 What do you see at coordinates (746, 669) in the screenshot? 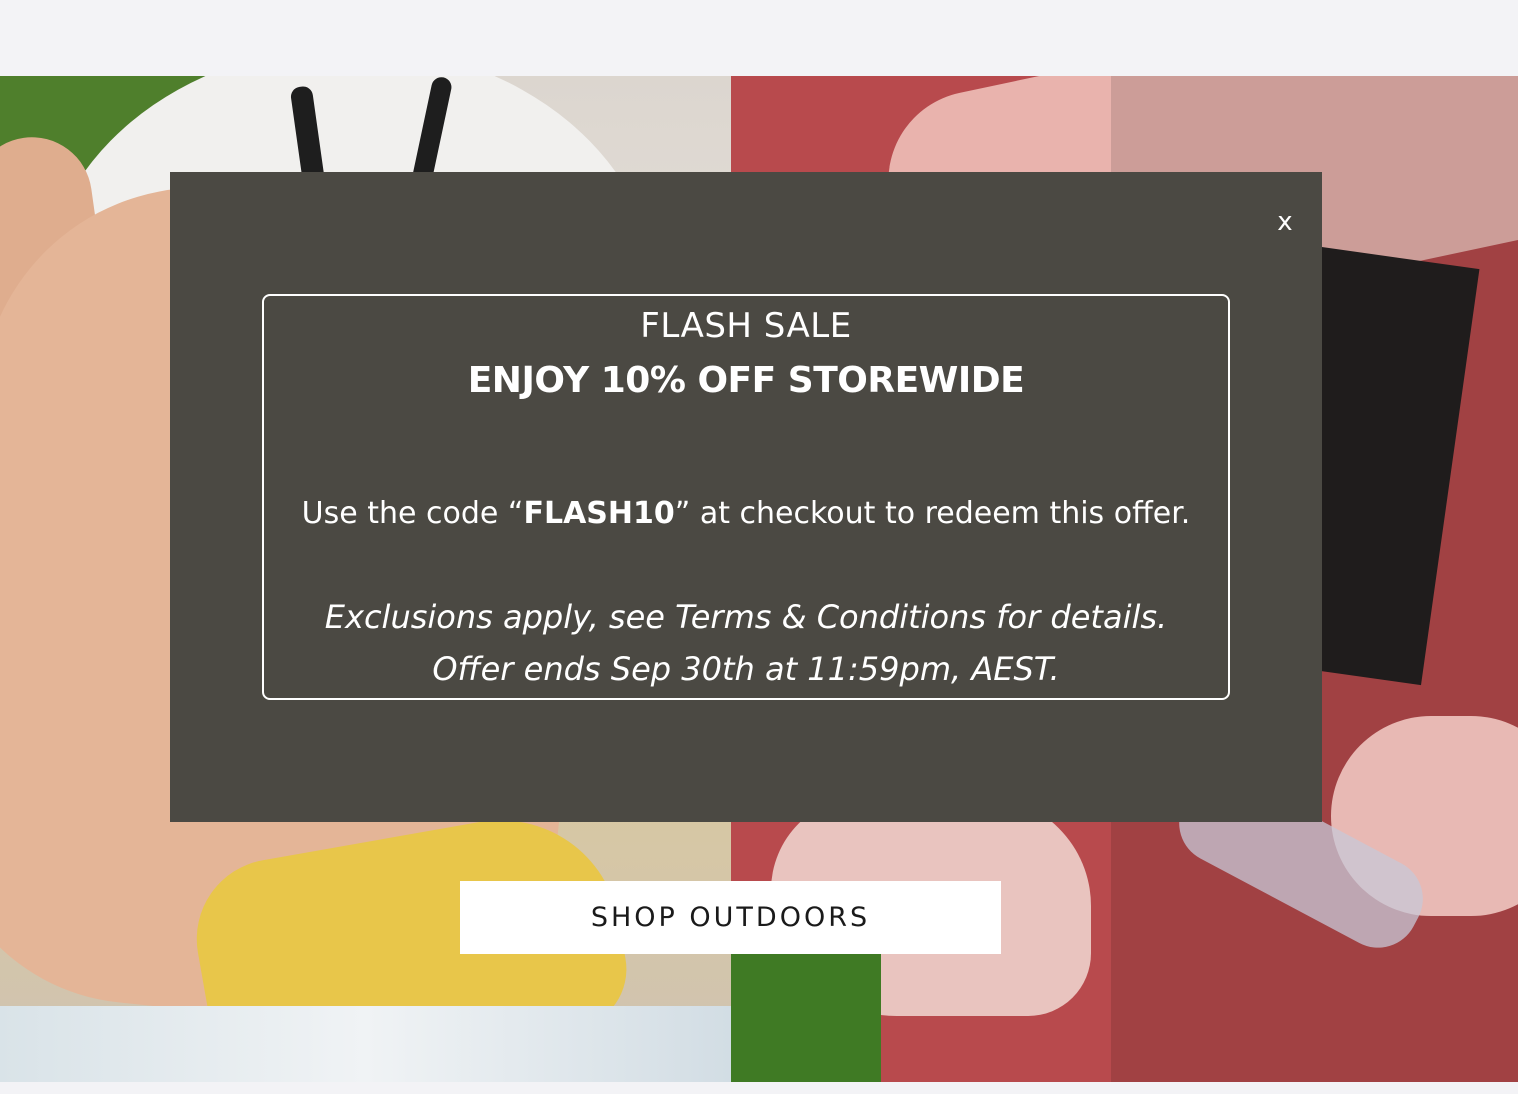
I see `offer-end-note: Offer ends Sep 30th at 11:59pm, AEST.` at bounding box center [746, 669].